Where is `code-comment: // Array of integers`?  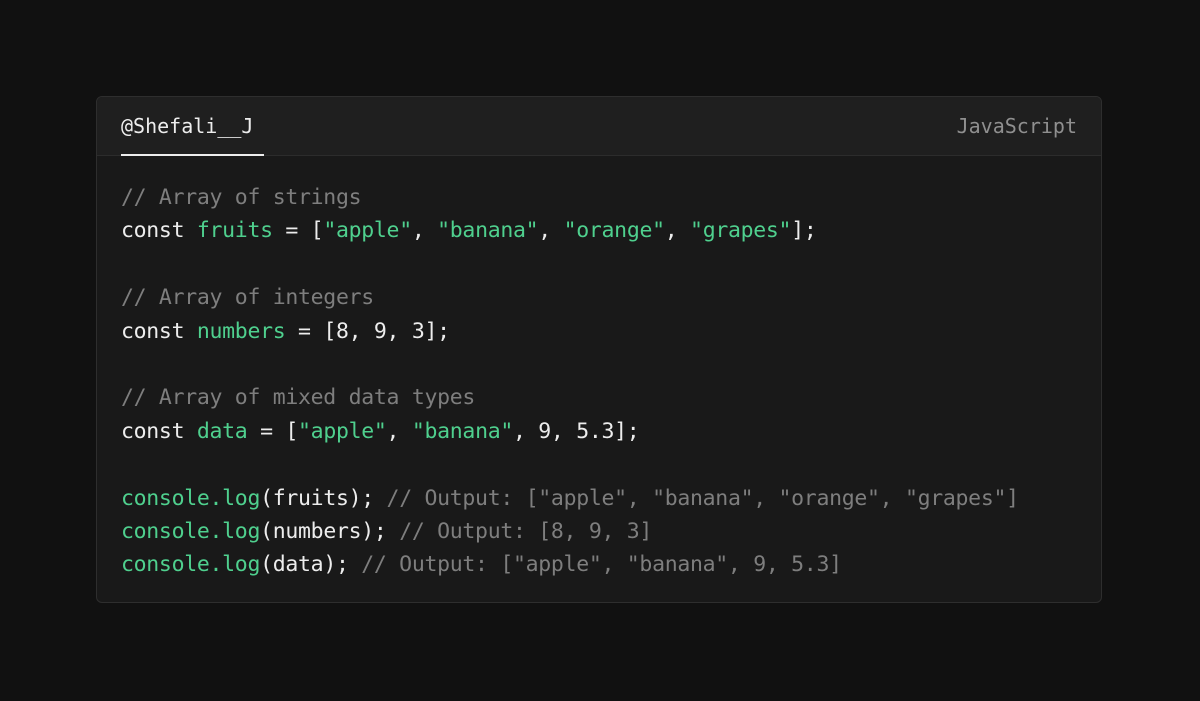
code-comment: // Array of integers is located at coordinates (247, 298).